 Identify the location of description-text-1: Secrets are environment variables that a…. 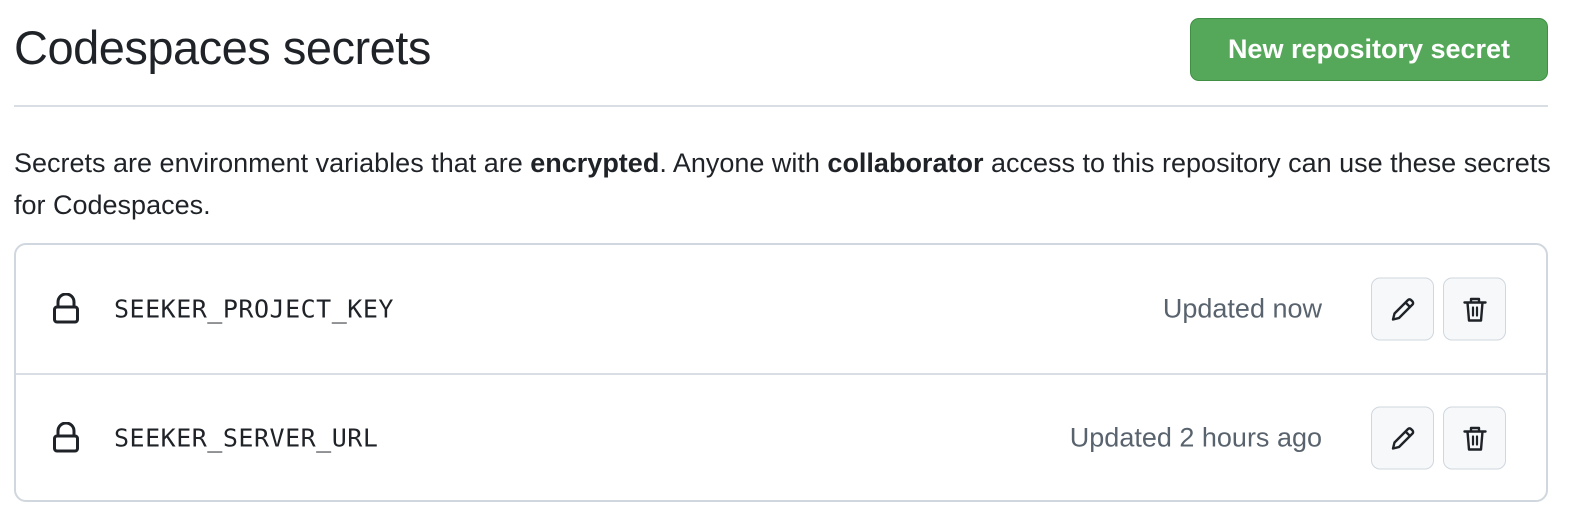
(272, 163).